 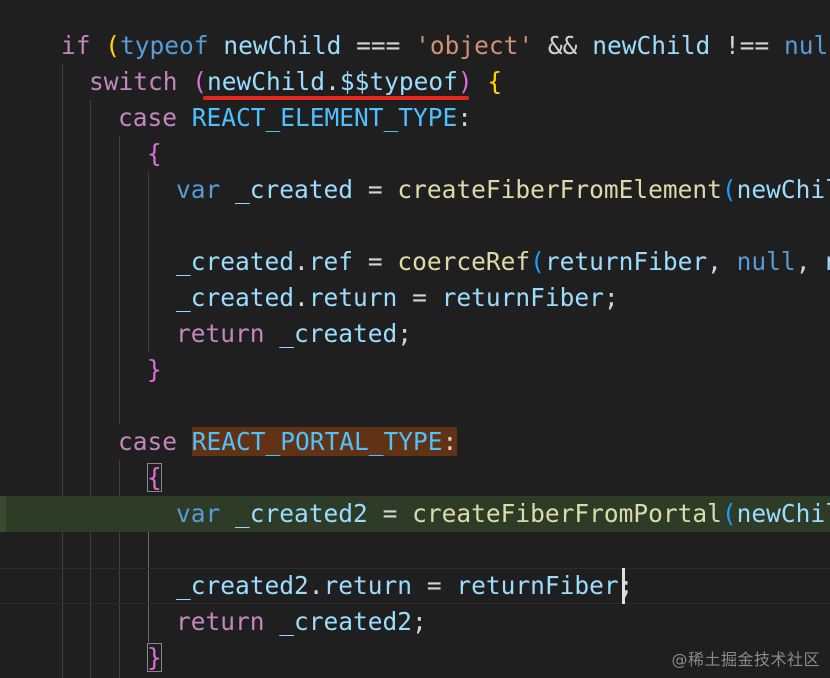 I want to click on selection-highlight: REACT_PORTAL_TYPE:, so click(x=324, y=441).